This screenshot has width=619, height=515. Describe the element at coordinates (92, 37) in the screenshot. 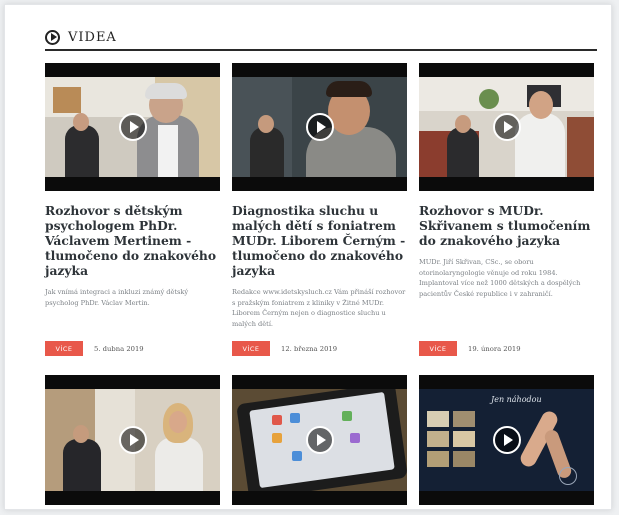

I see `section-title: VIDEA` at that location.